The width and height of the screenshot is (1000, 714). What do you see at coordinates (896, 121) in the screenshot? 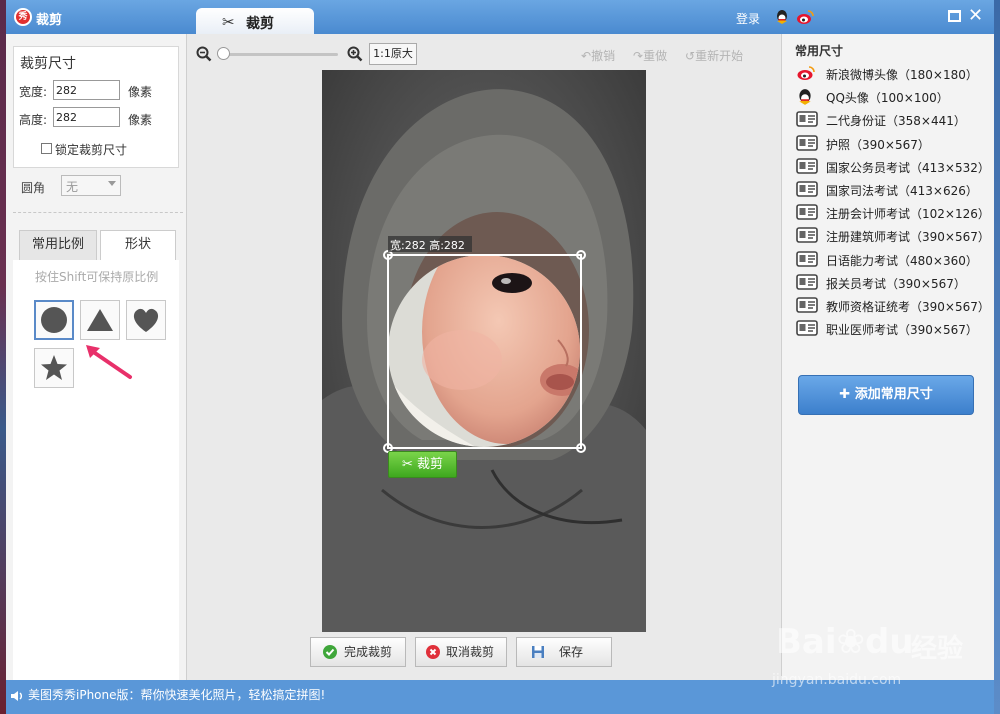
I see `preset-label: 二代身份证（358×441）` at bounding box center [896, 121].